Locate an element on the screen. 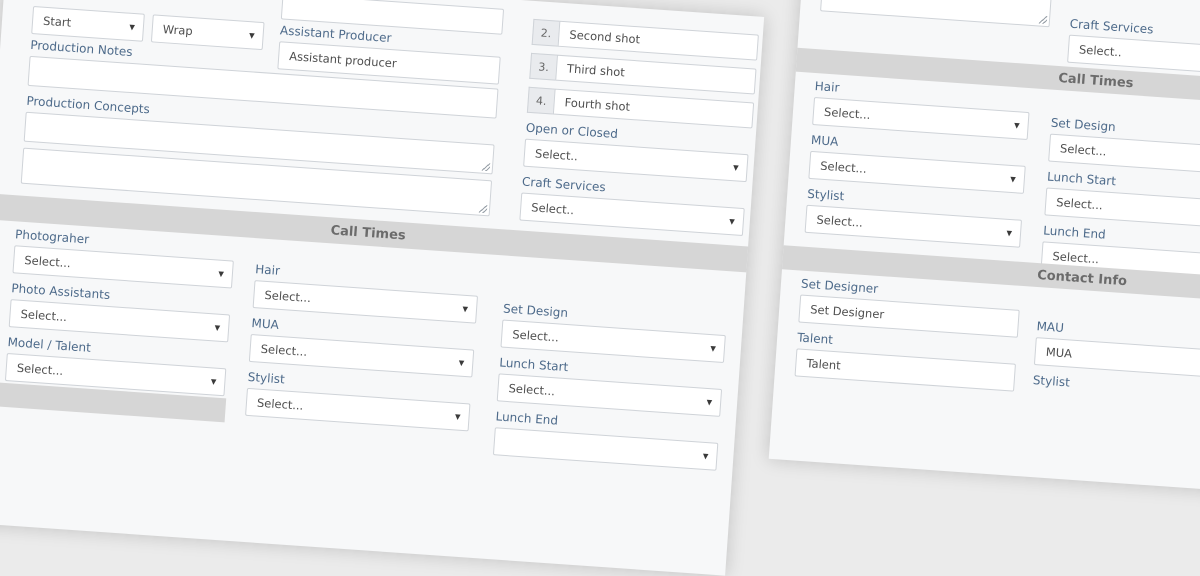 The height and width of the screenshot is (576, 1200). photographer-label: Photograher is located at coordinates (52, 237).